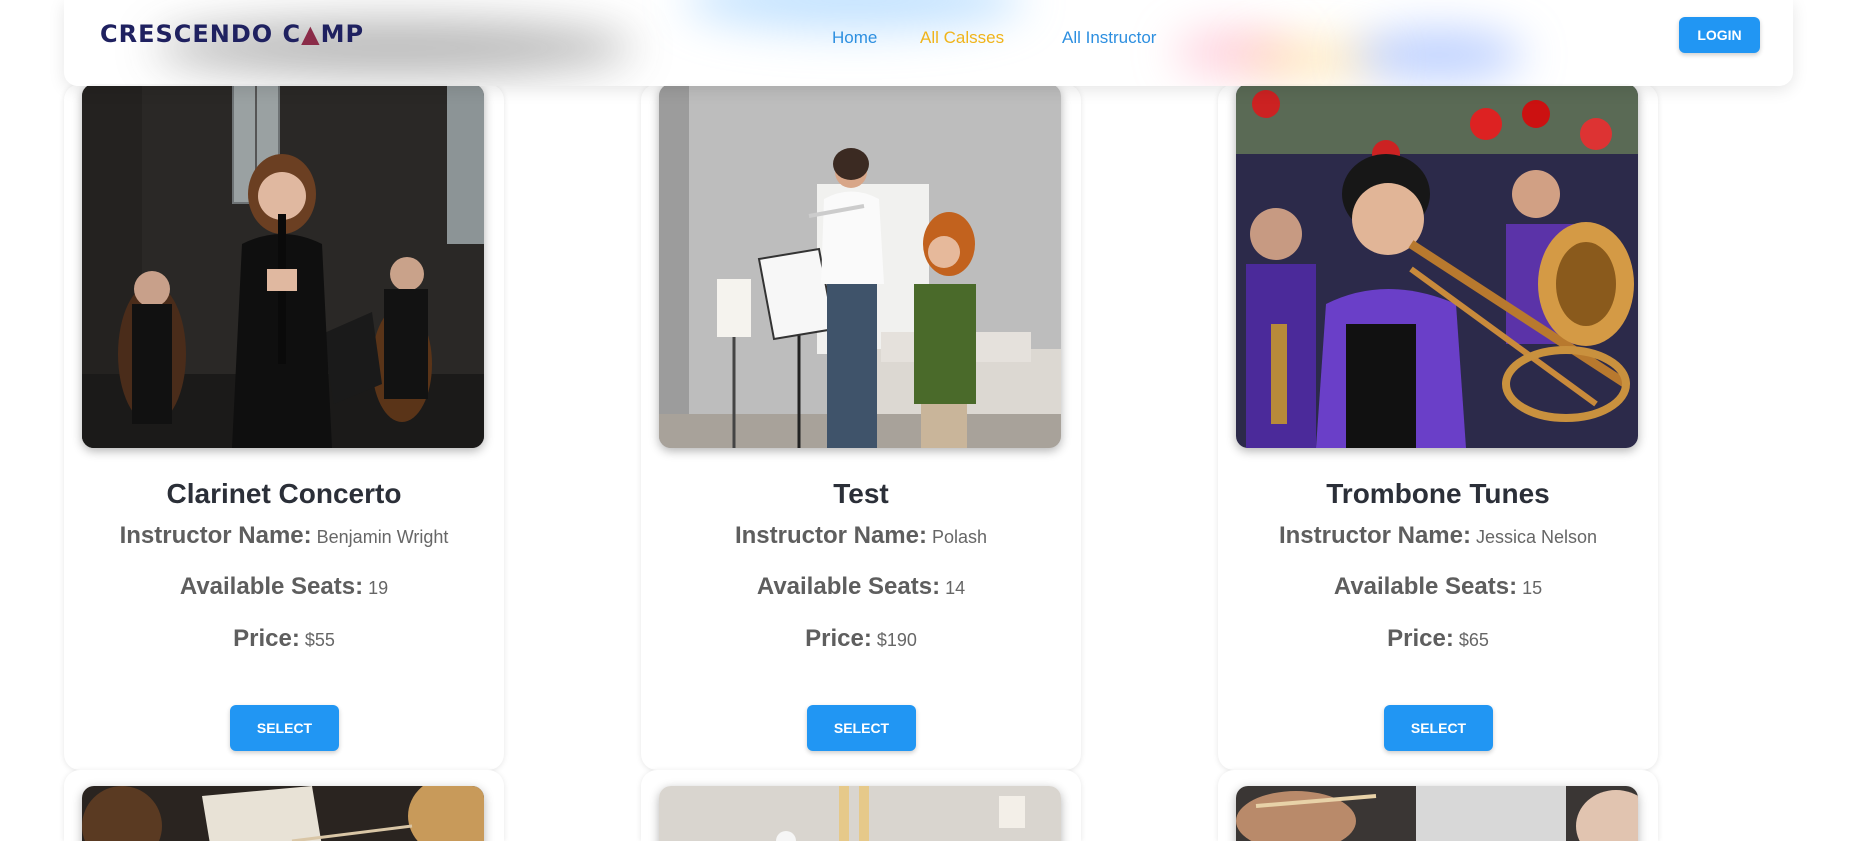  What do you see at coordinates (960, 537) in the screenshot?
I see `instructor-name: Polash` at bounding box center [960, 537].